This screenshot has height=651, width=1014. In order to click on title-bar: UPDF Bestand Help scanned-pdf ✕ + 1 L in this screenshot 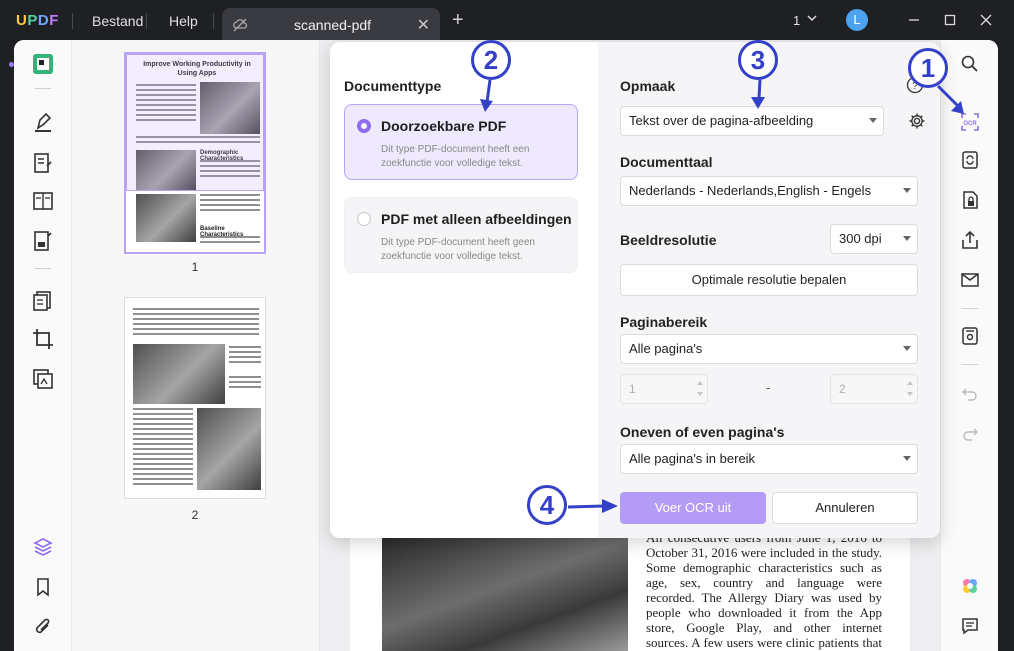, I will do `click(507, 21)`.